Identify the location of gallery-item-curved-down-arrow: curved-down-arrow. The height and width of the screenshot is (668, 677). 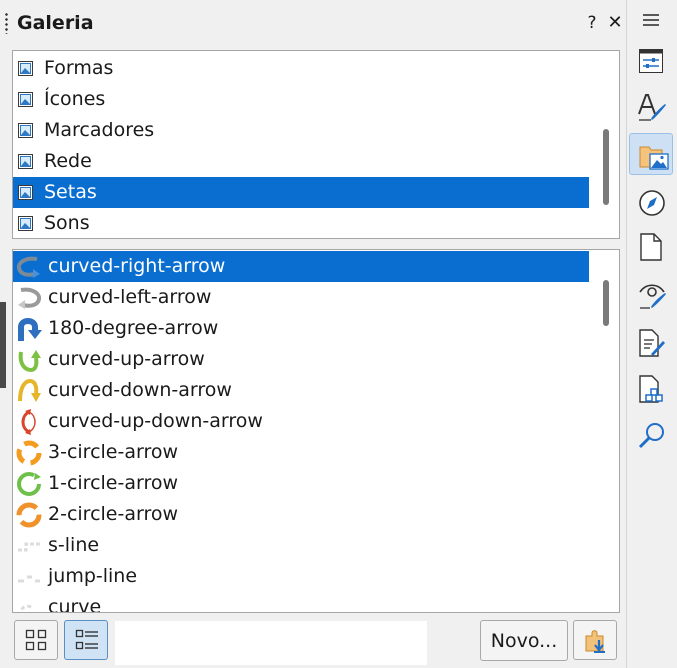
(301, 390).